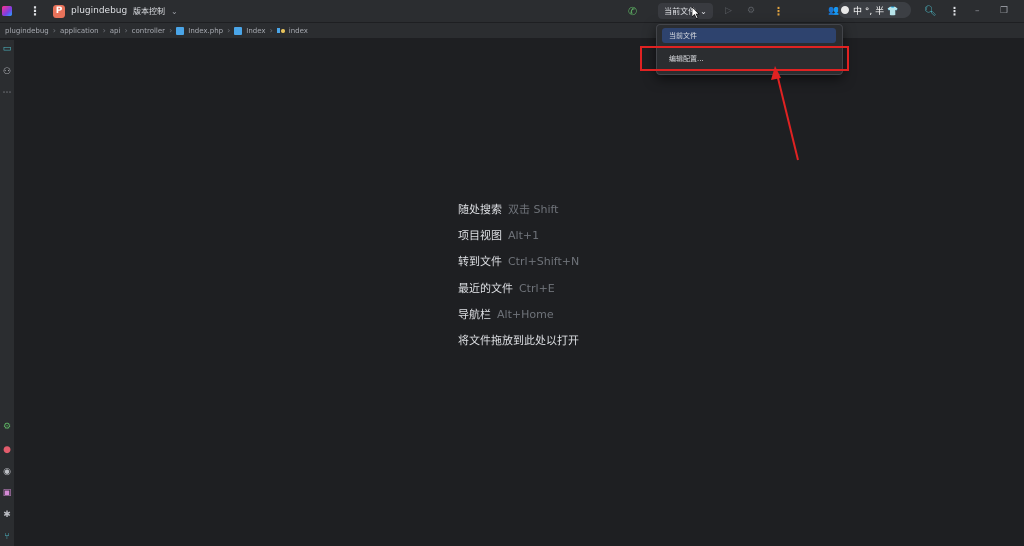 The height and width of the screenshot is (546, 1024). What do you see at coordinates (544, 261) in the screenshot?
I see `hint-shortcut: Ctrl+Shift+N` at bounding box center [544, 261].